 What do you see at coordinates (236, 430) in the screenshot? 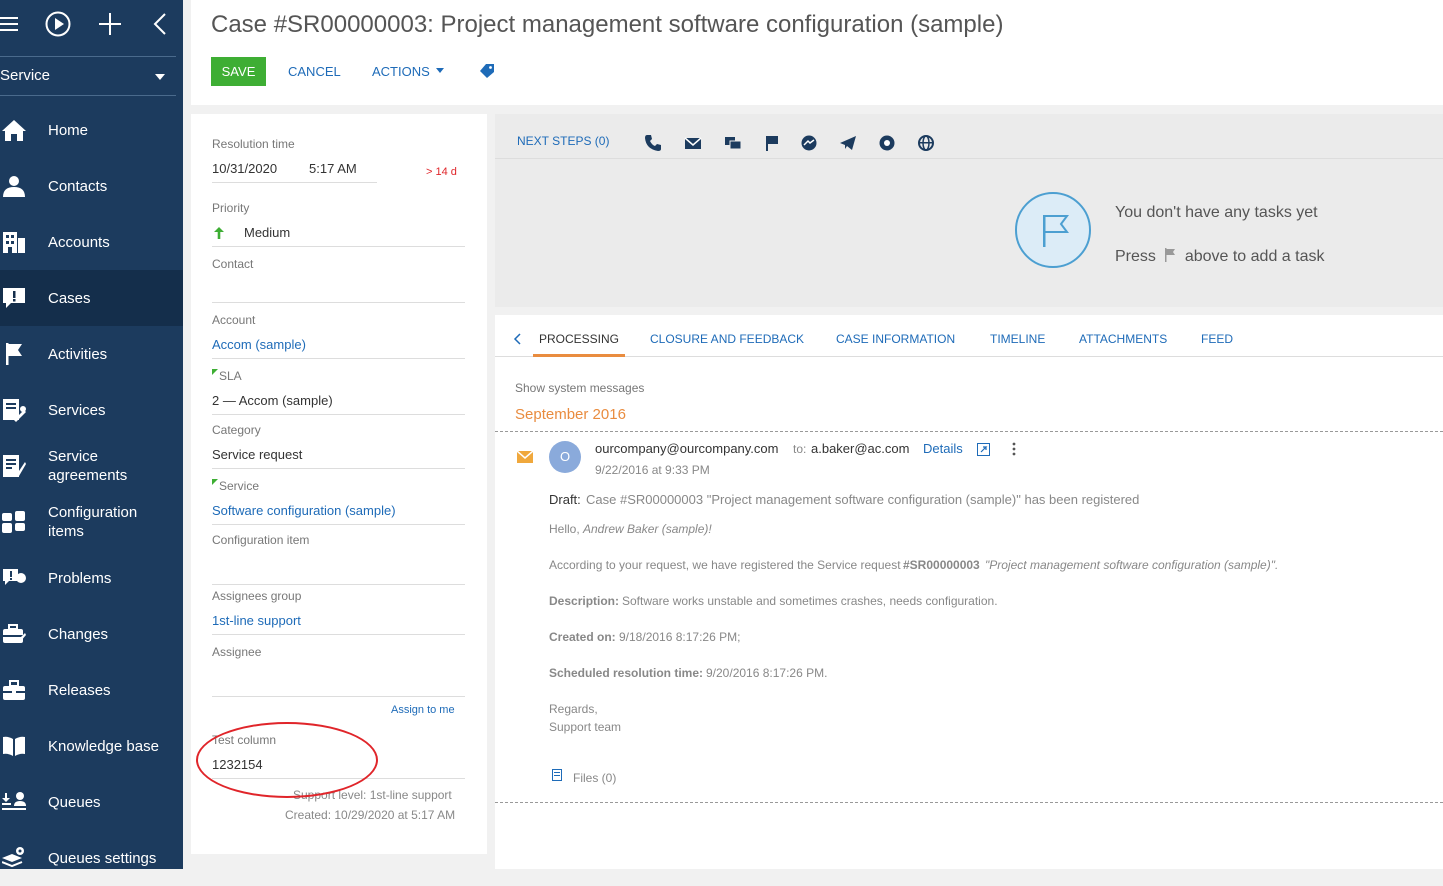
I see `field-label: Category` at bounding box center [236, 430].